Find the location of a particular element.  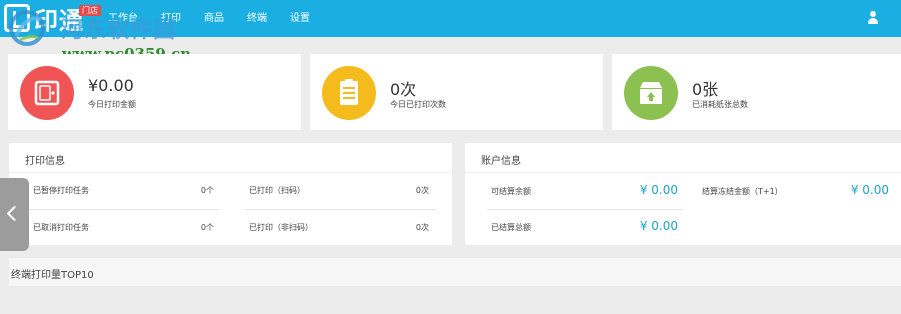

logo-text: 印通 is located at coordinates (59, 20).